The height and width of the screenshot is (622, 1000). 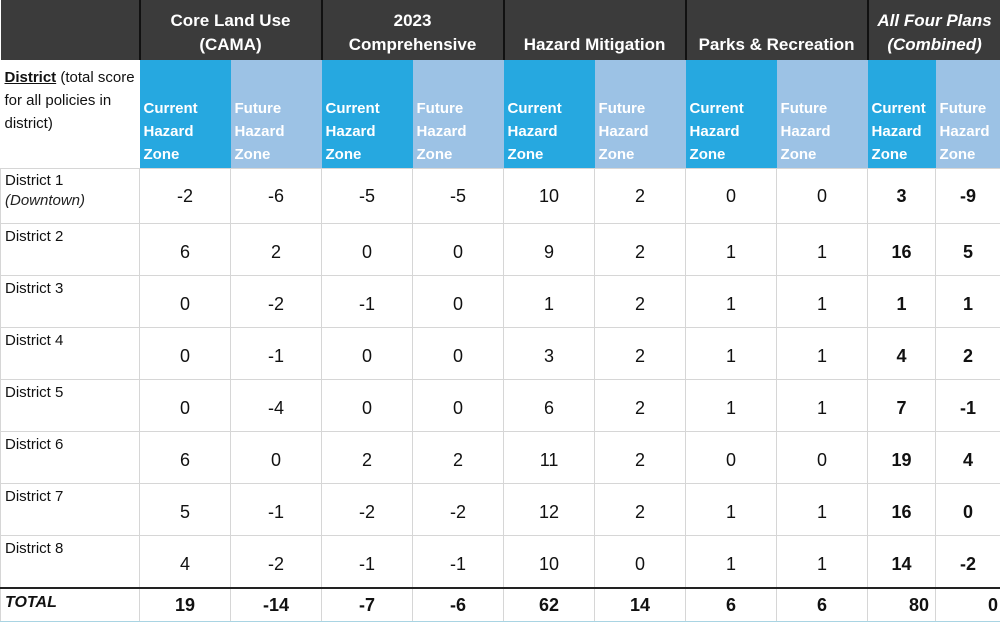 I want to click on table-row: District 30-2-10121111, so click(x=500, y=302).